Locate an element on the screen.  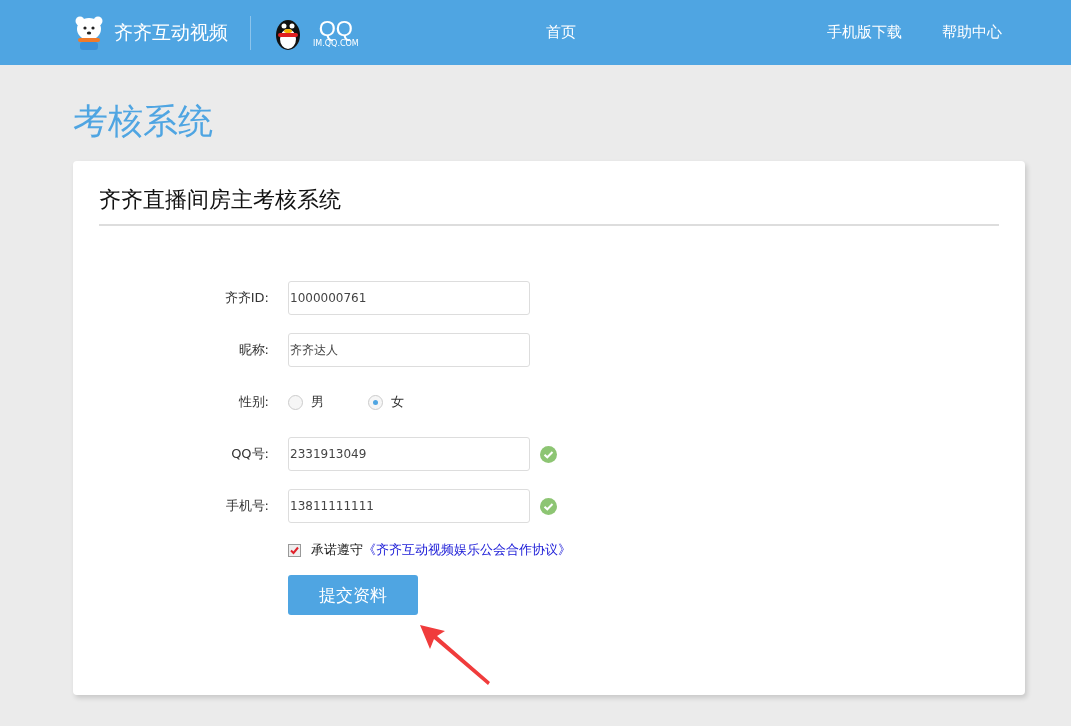
pointer-arrow is located at coordinates (455, 656).